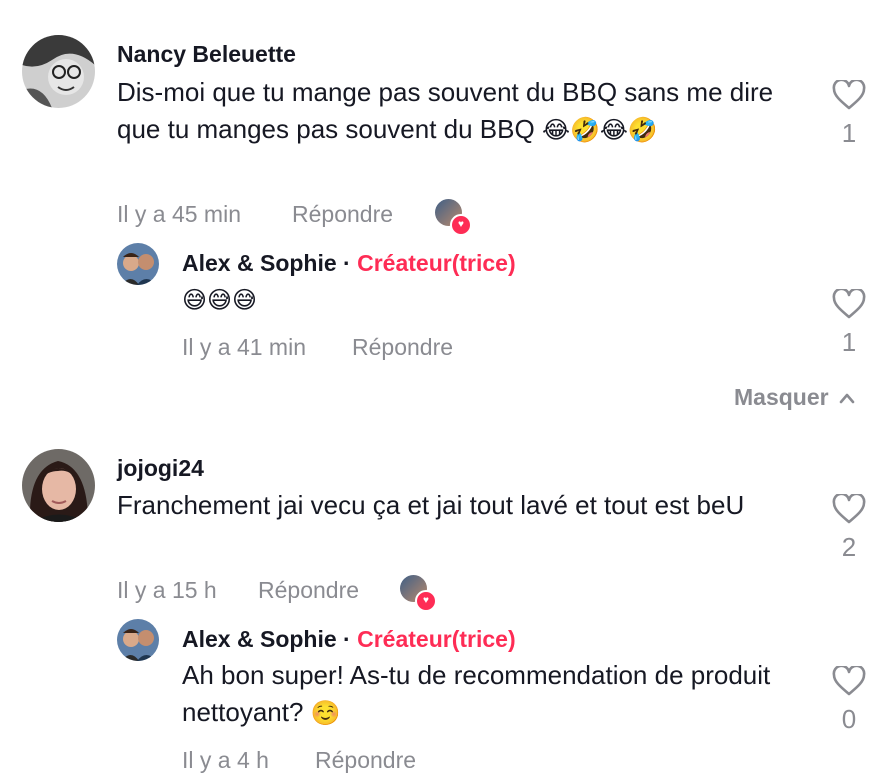 Image resolution: width=878 pixels, height=782 pixels. I want to click on comment-username: Nancy Beleuette, so click(206, 54).